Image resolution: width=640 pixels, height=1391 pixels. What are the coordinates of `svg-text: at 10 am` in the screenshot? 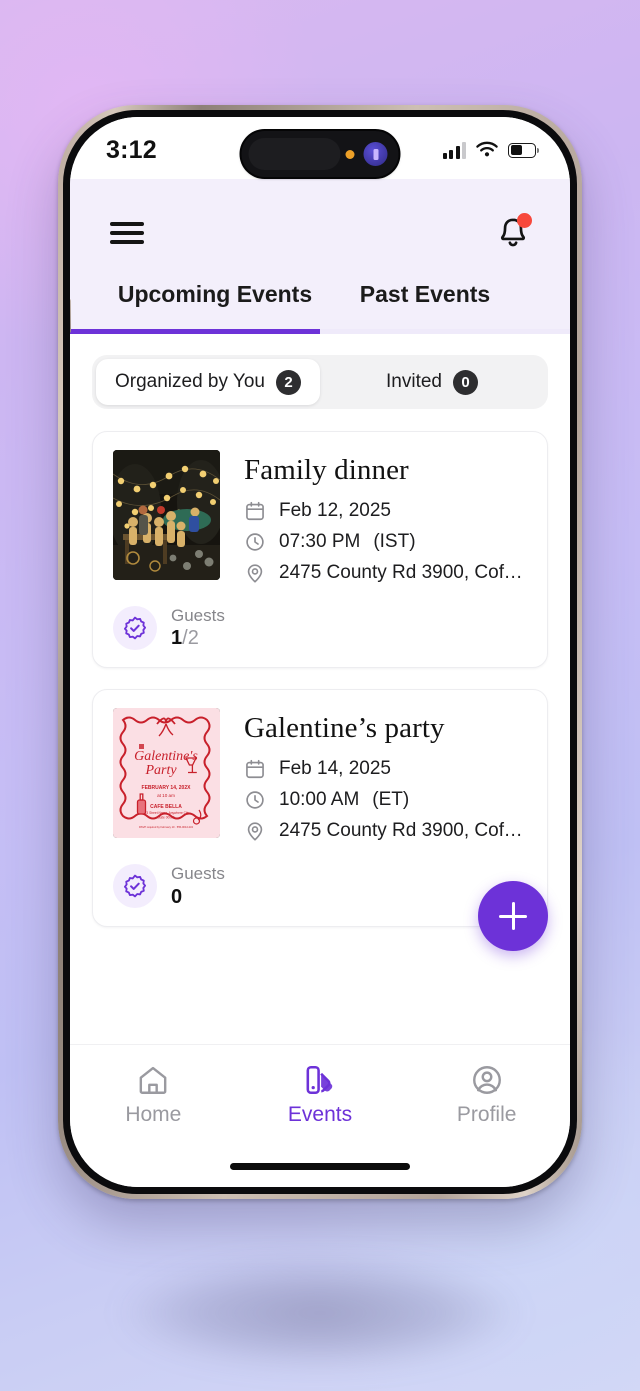 It's located at (166, 795).